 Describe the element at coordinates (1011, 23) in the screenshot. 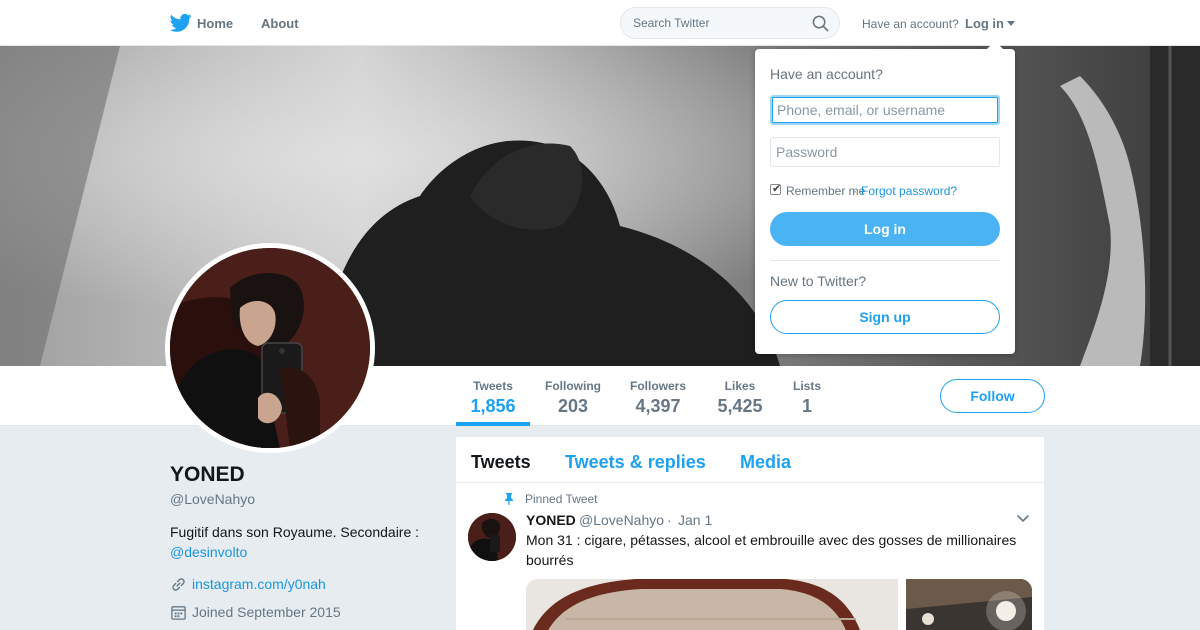

I see `caret-down-icon` at that location.